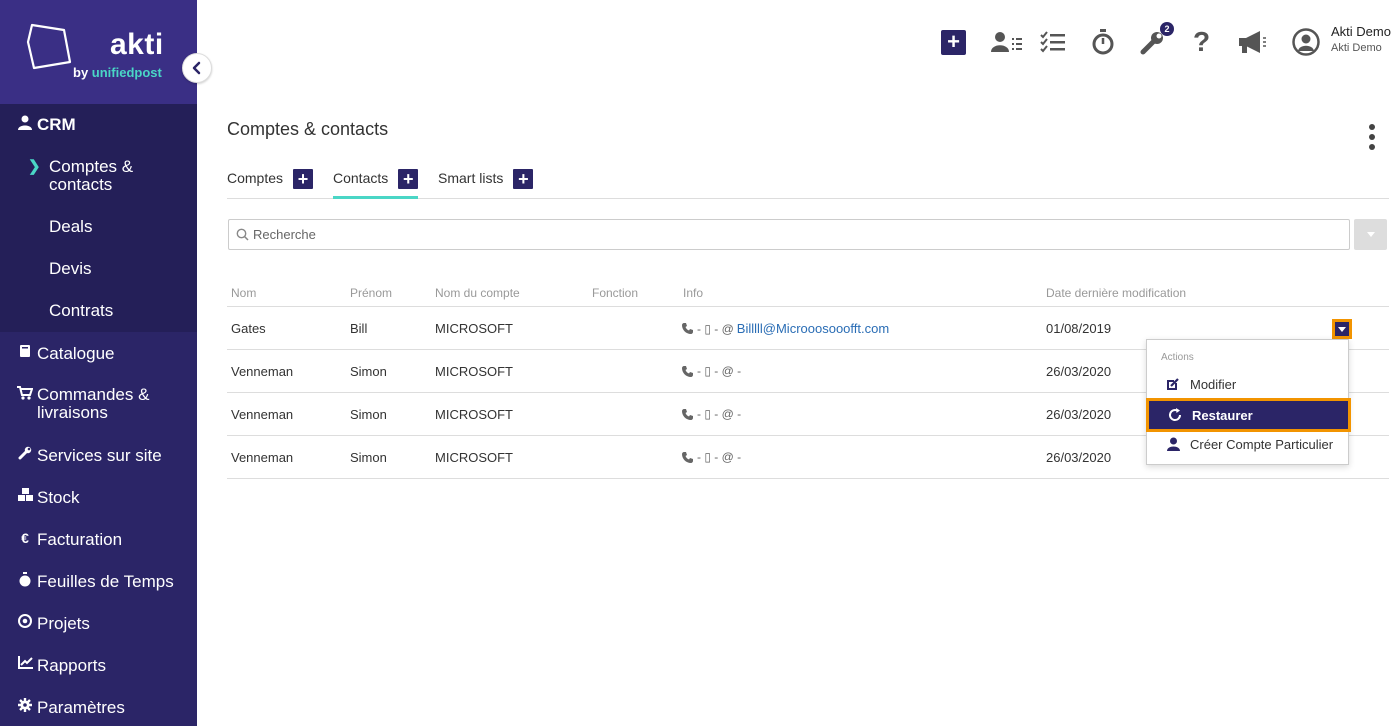 The image size is (1396, 726). Describe the element at coordinates (243, 293) in the screenshot. I see `col-nom: Nom` at that location.